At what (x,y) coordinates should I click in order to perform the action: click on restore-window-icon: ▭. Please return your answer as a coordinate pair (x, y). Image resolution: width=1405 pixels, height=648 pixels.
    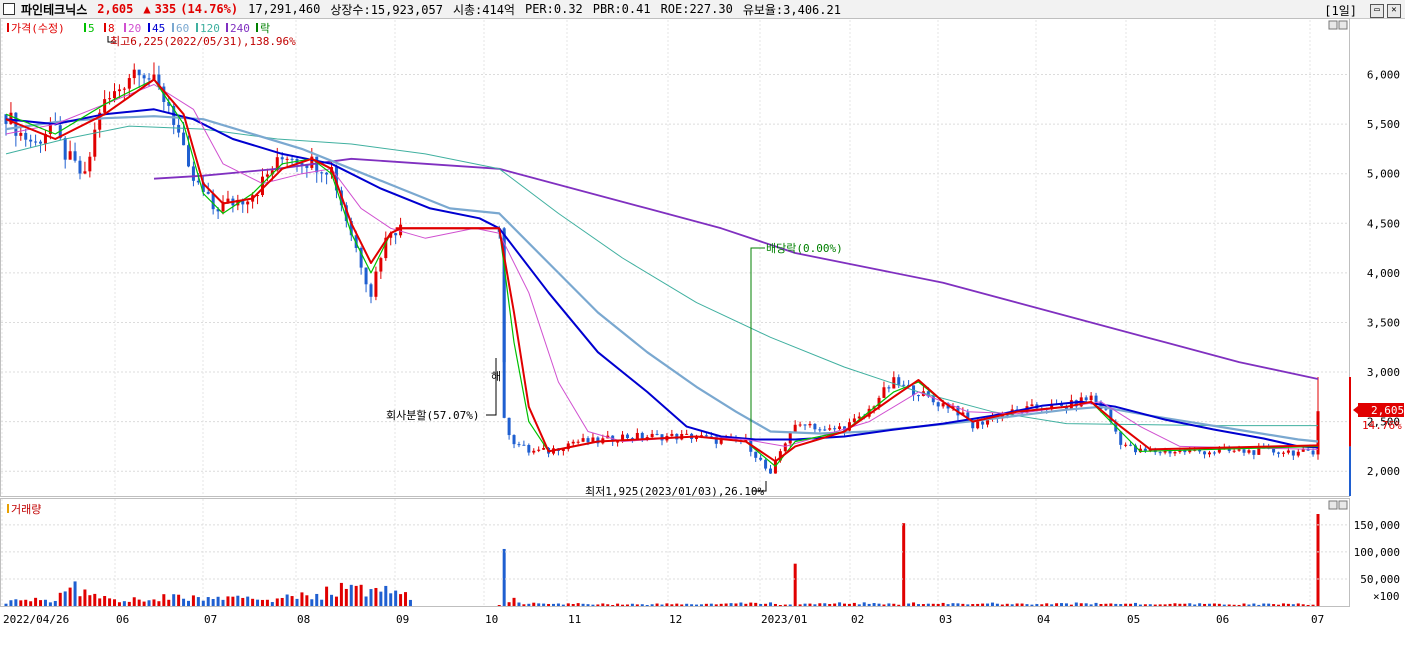
    Looking at the image, I should click on (1377, 10).